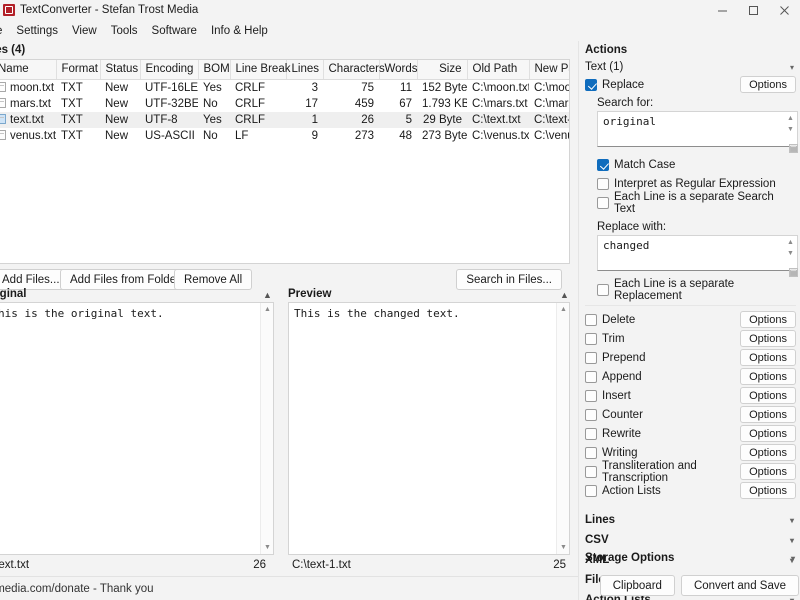  What do you see at coordinates (689, 67) in the screenshot?
I see `text-section-header: Text (1) ▾` at bounding box center [689, 67].